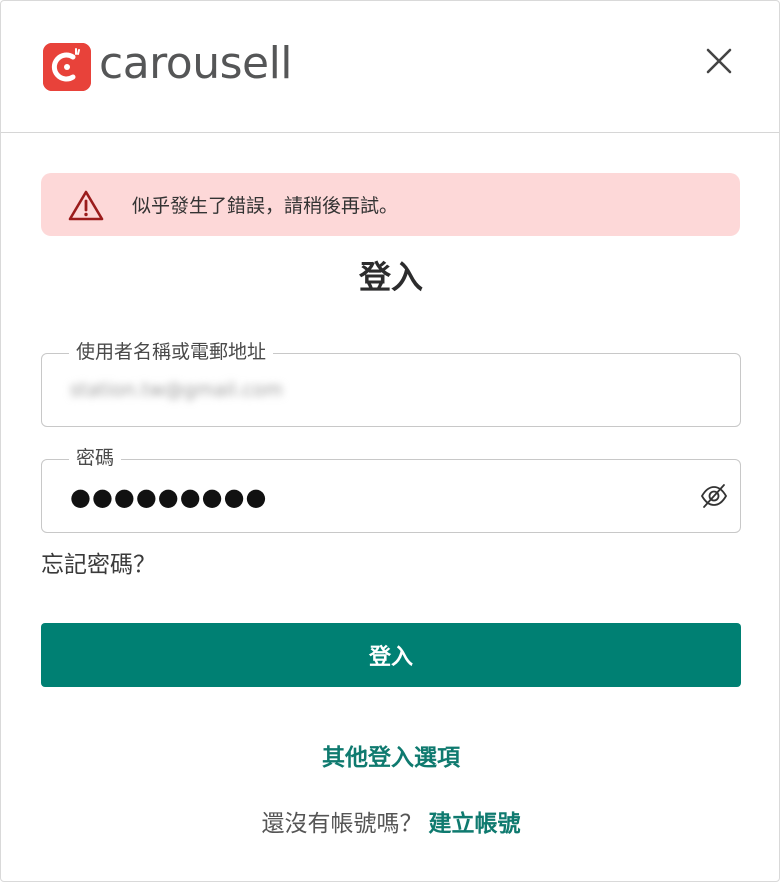 This screenshot has width=780, height=882. I want to click on create-account-link: 建立帳號, so click(475, 824).